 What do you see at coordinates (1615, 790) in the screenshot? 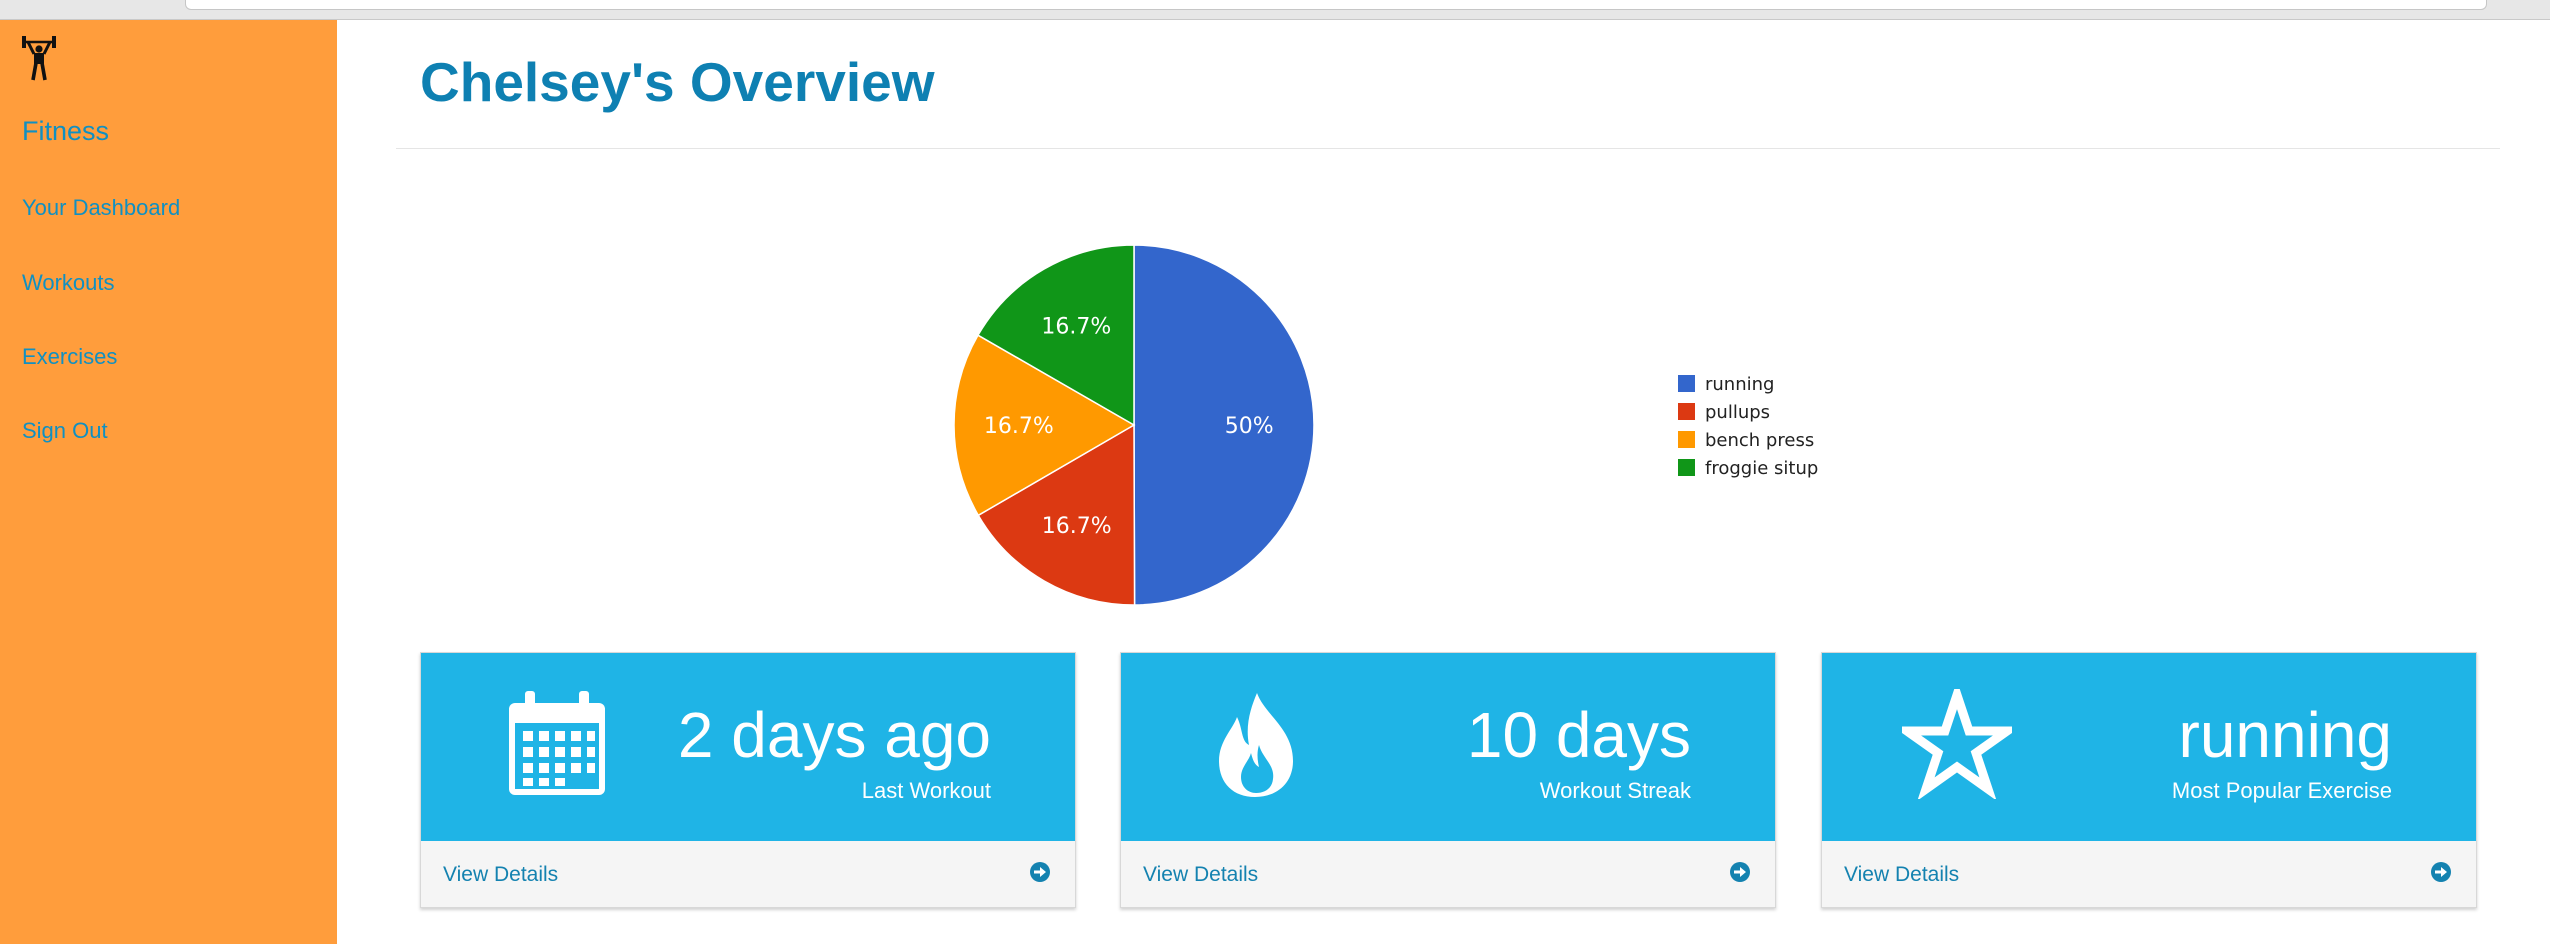
I see `workout-streak-caption: Workout Streak` at bounding box center [1615, 790].